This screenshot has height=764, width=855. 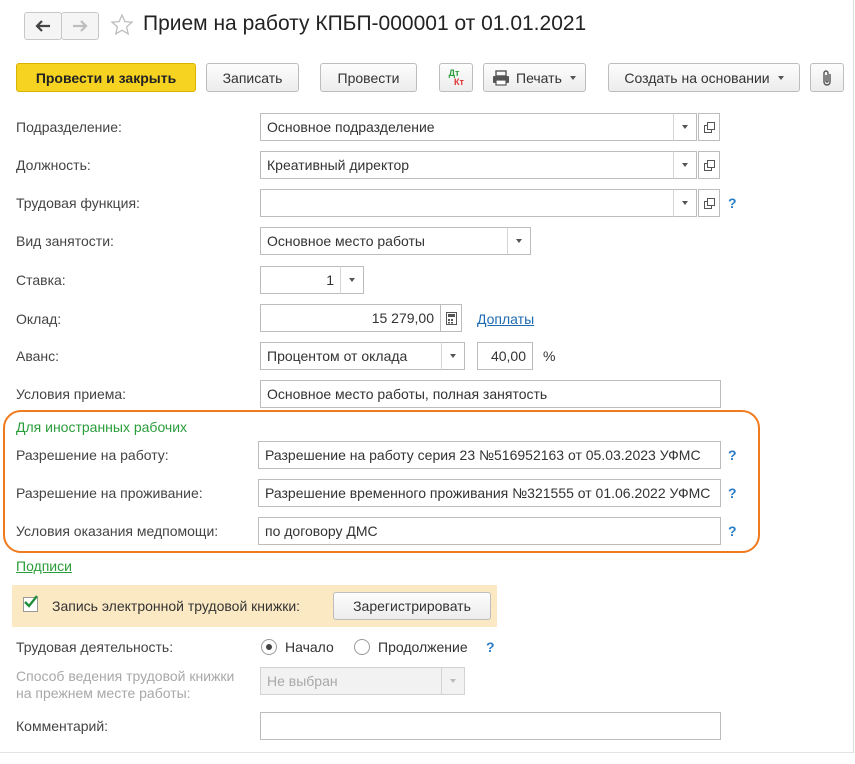 I want to click on department-dropdown-button, so click(x=685, y=127).